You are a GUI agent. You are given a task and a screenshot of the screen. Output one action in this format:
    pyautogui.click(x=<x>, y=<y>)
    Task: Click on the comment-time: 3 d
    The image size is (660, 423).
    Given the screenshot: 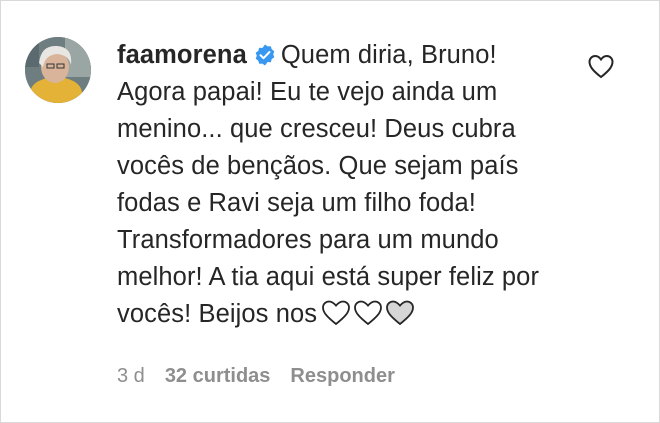 What is the action you would take?
    pyautogui.click(x=131, y=376)
    